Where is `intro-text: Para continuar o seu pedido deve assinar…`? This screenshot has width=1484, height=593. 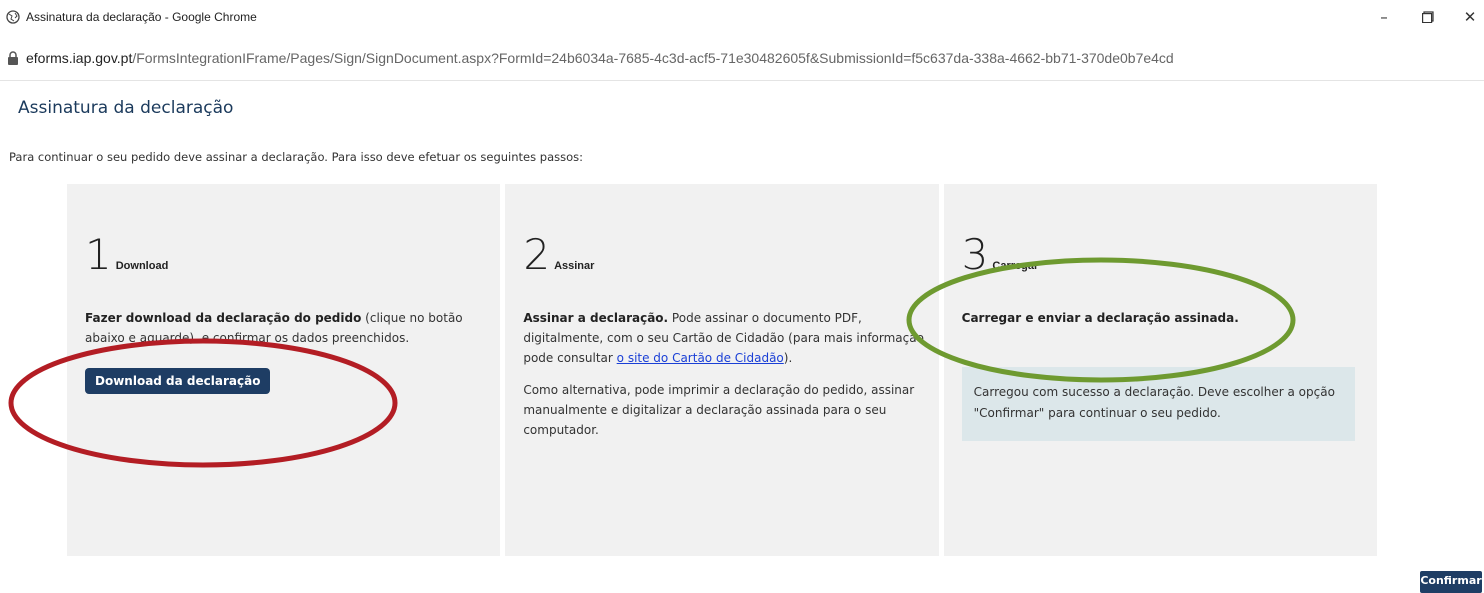 intro-text: Para continuar o seu pedido deve assinar… is located at coordinates (296, 157).